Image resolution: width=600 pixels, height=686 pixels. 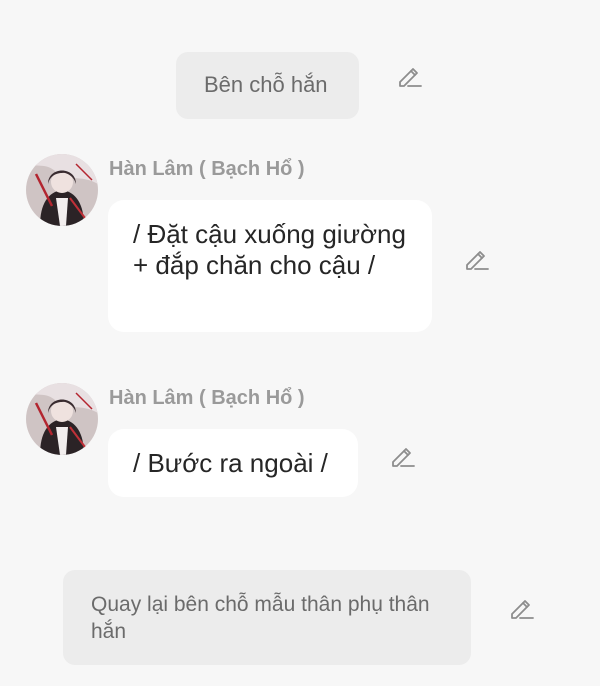 What do you see at coordinates (260, 618) in the screenshot?
I see `narration-text: Quay lại bên chỗ mẫu thân phụ thân hắn` at bounding box center [260, 618].